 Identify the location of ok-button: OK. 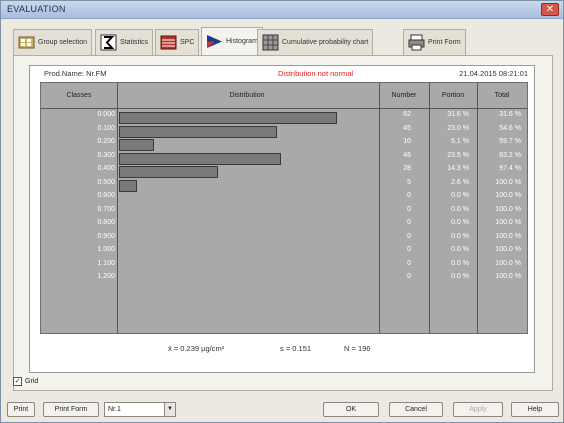
(351, 409).